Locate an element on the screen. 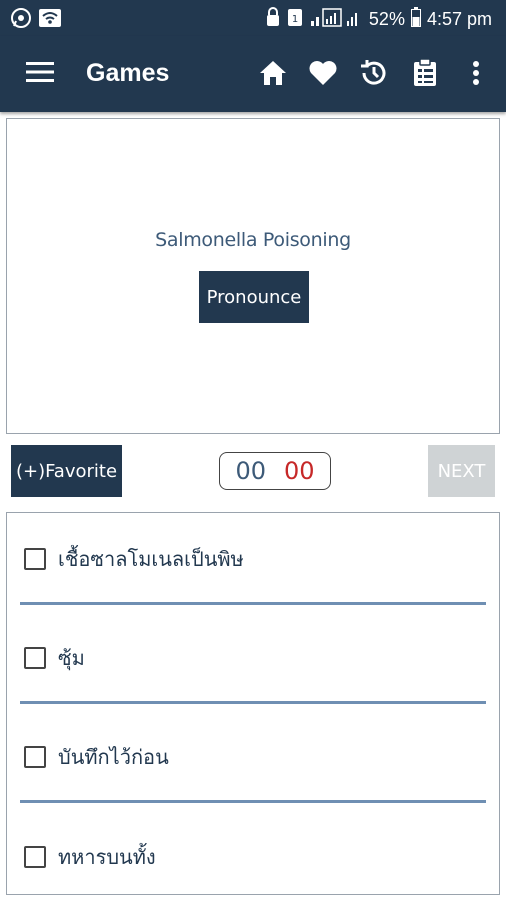 The width and height of the screenshot is (506, 900). battery-icon is located at coordinates (415, 19).